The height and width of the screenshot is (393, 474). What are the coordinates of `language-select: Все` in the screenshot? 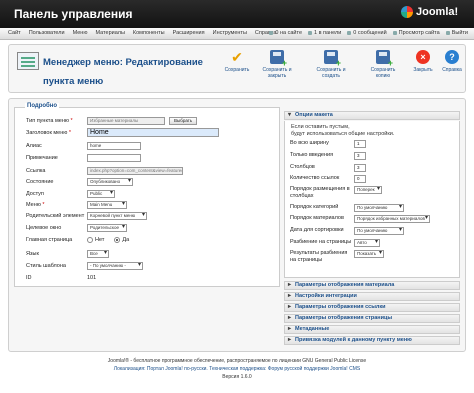 It's located at (98, 253).